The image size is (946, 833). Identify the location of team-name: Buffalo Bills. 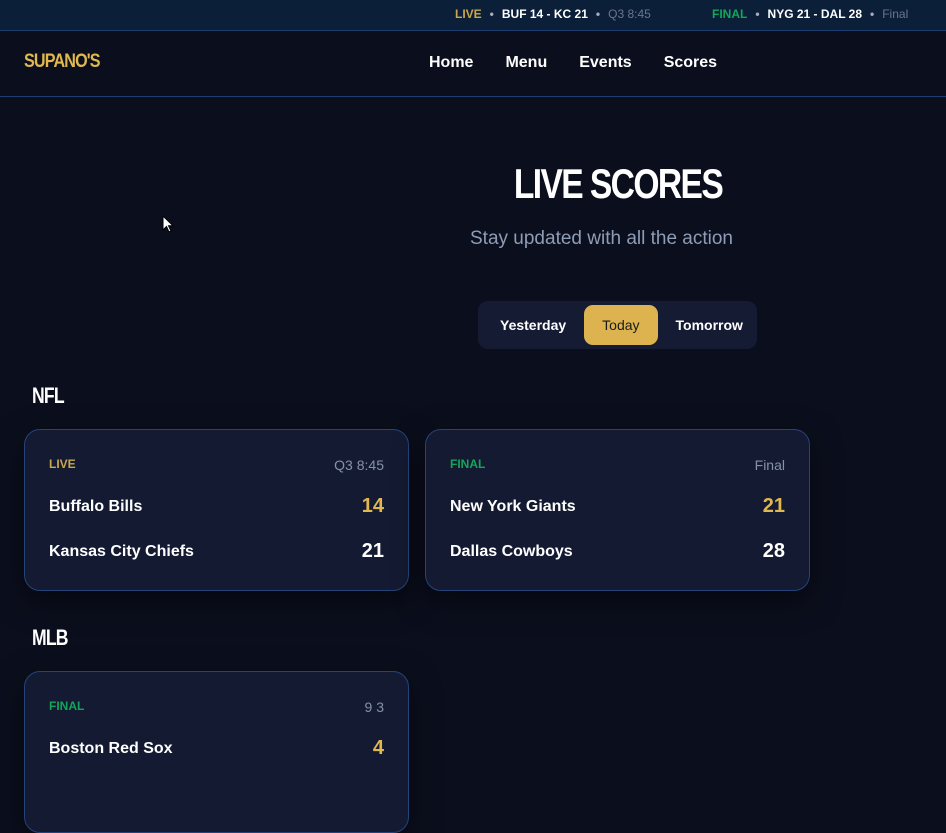
(96, 506).